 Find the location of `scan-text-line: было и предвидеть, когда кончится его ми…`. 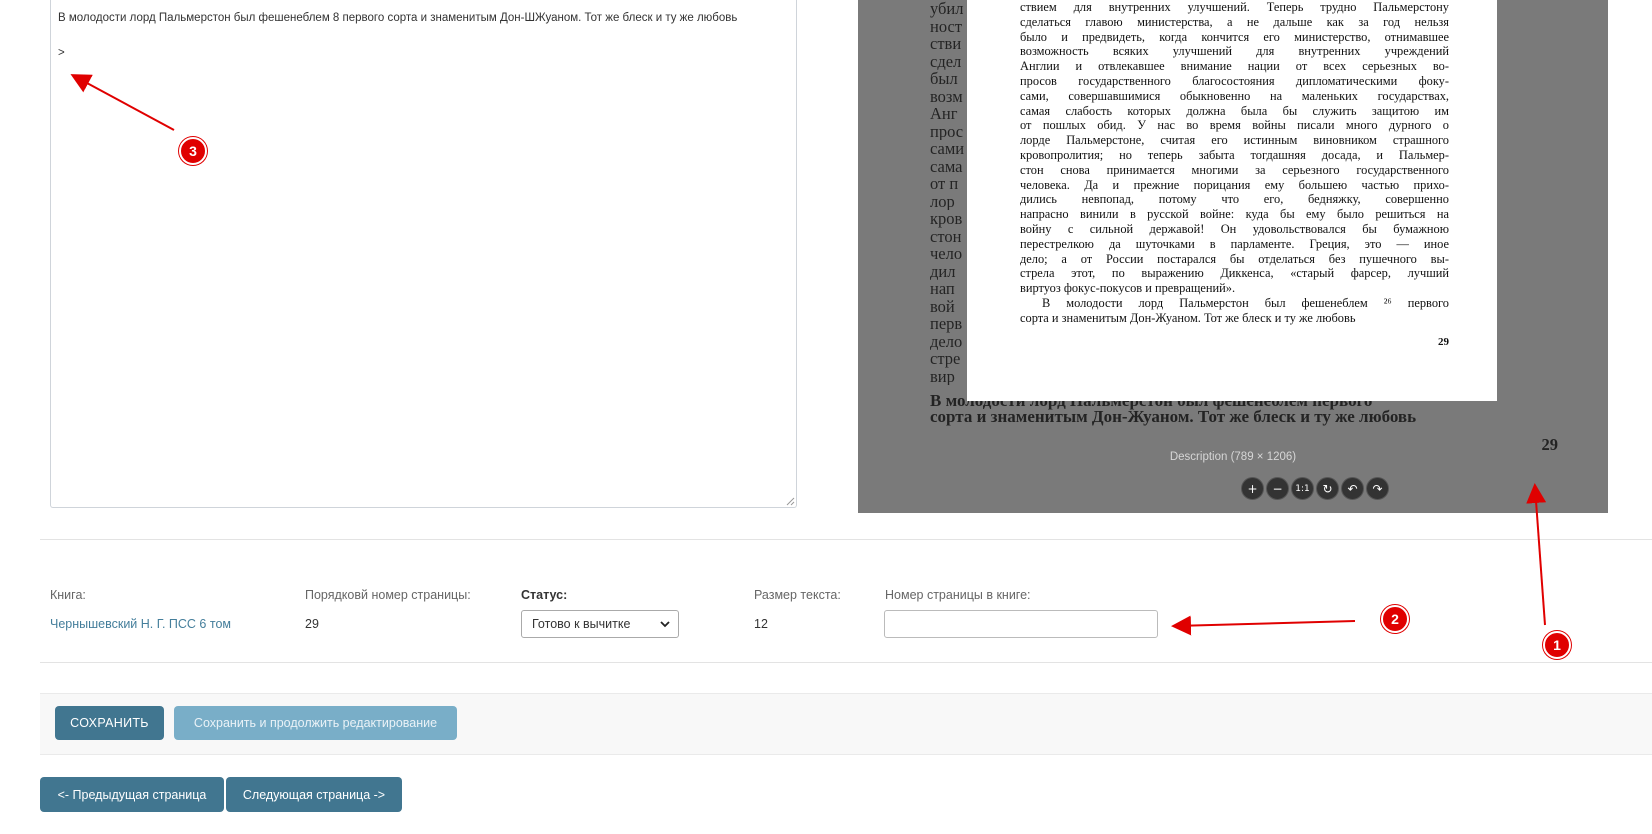

scan-text-line: было и предвидеть, когда кончится его ми… is located at coordinates (1234, 36).